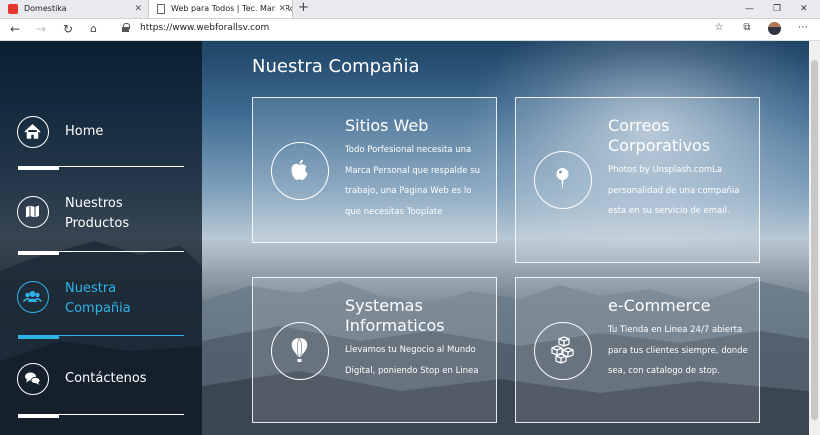 This screenshot has height=435, width=820. I want to click on favorites-star-icon: ☆, so click(719, 28).